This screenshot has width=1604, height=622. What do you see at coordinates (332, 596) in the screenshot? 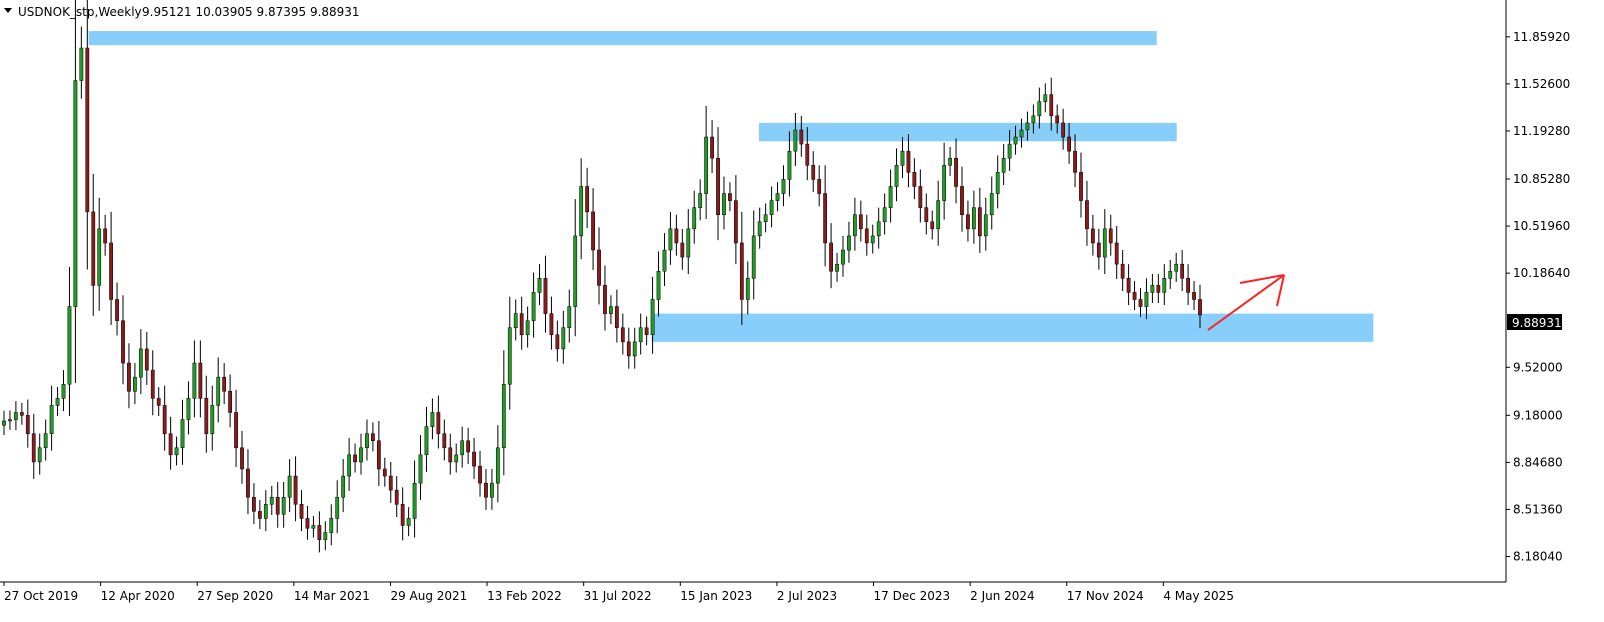
I see `x-tick-label: 14 Mar 2021` at bounding box center [332, 596].